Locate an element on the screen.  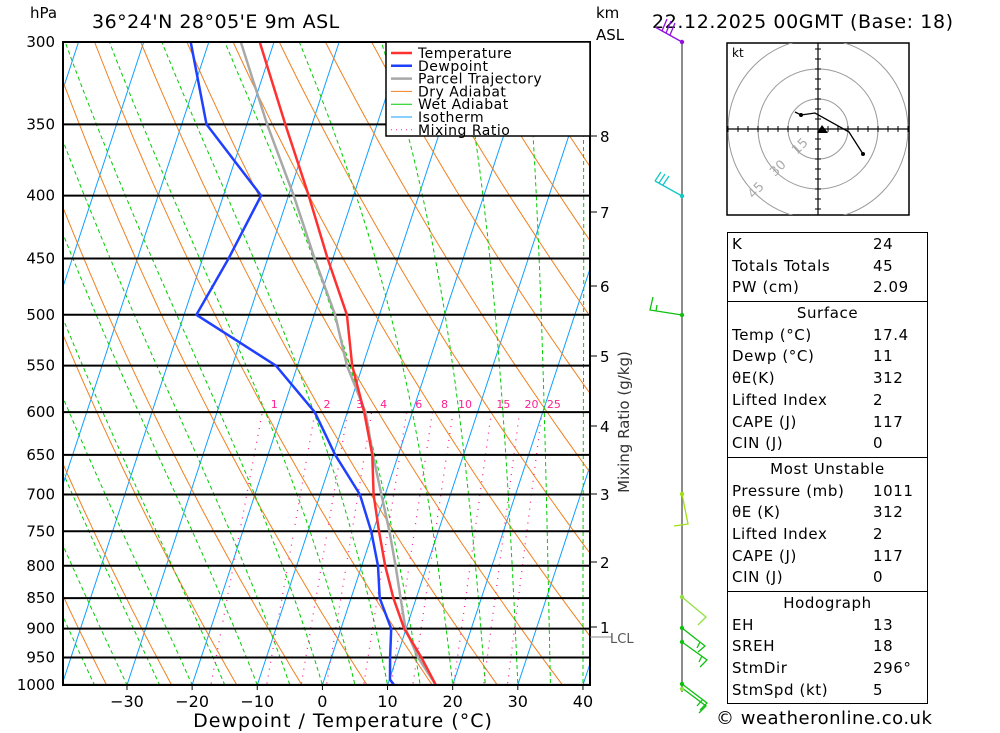
mixing-ratio-label: 8 is located at coordinates (444, 404).